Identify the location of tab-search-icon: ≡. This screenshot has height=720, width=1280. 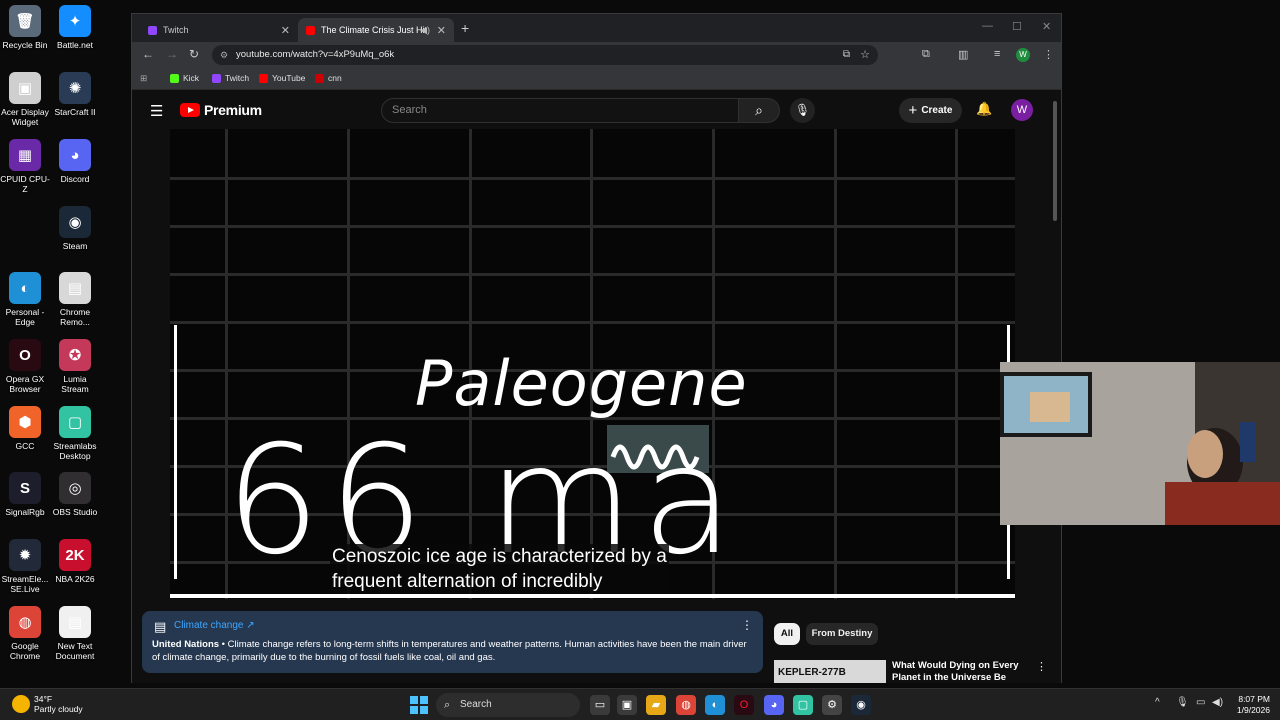
(997, 54).